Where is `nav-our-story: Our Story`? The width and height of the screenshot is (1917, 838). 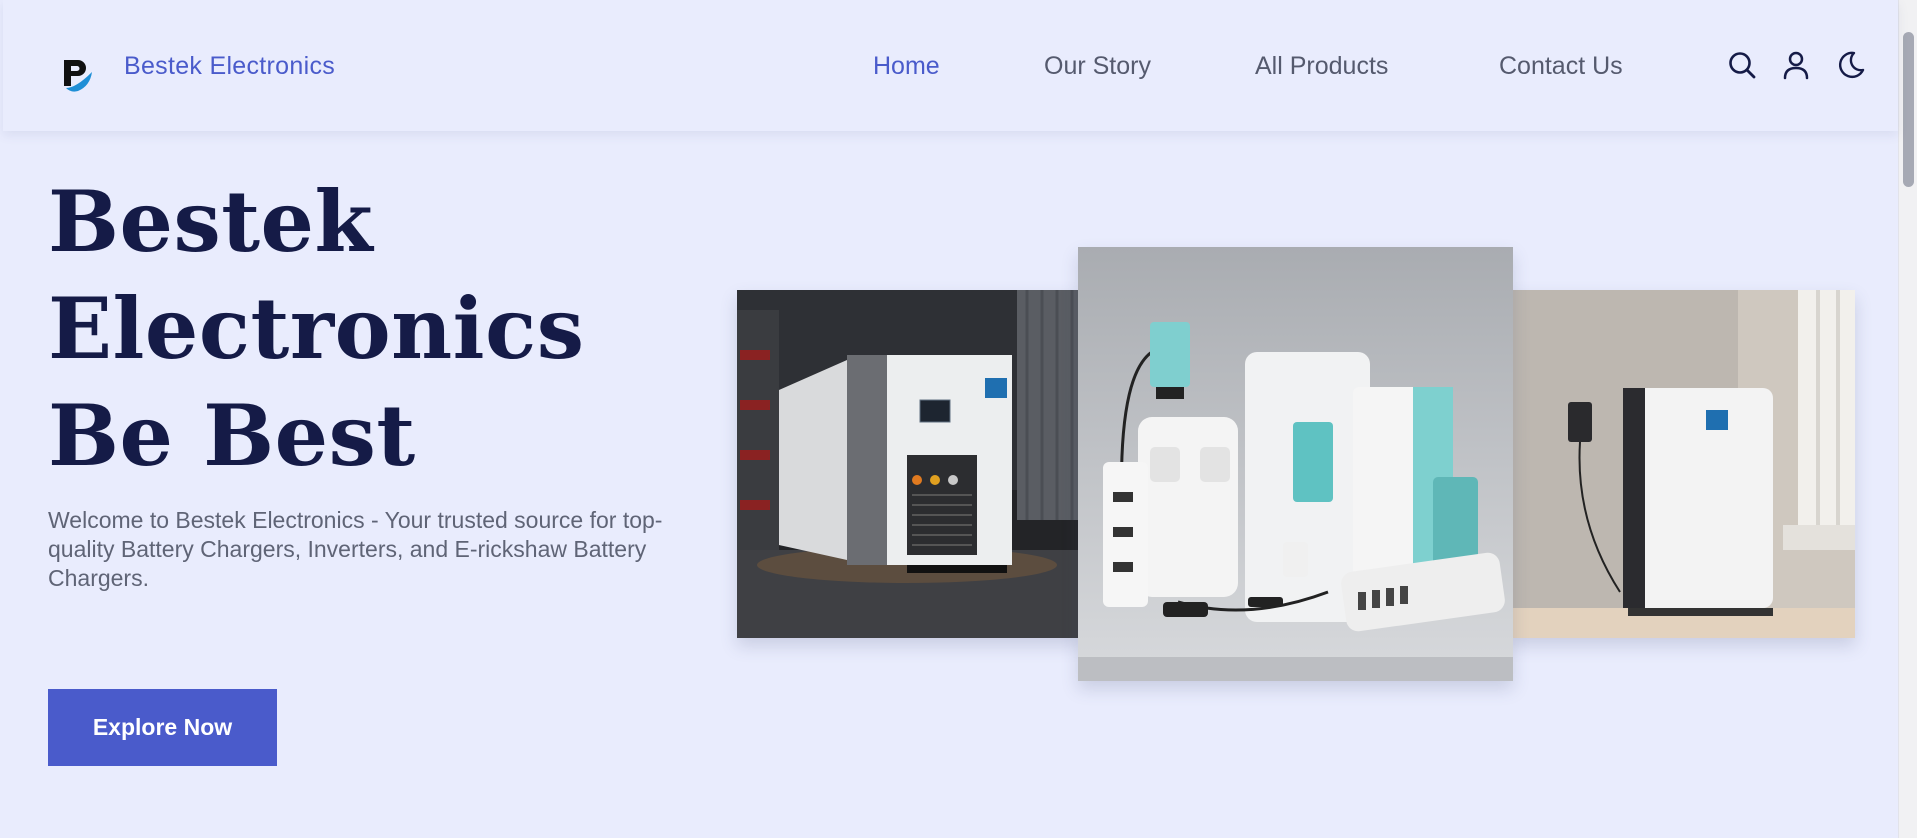
nav-our-story: Our Story is located at coordinates (1097, 66).